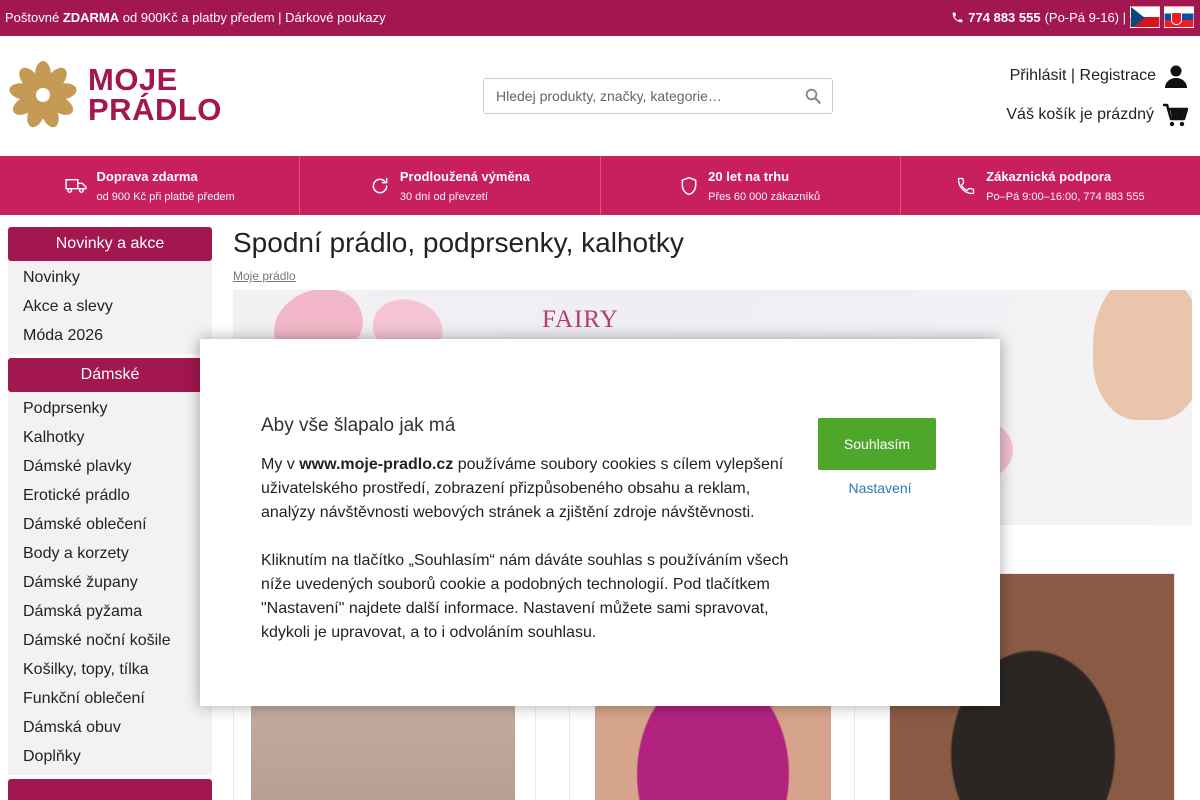 This screenshot has height=800, width=1200. Describe the element at coordinates (689, 185) in the screenshot. I see `shield-icon` at that location.